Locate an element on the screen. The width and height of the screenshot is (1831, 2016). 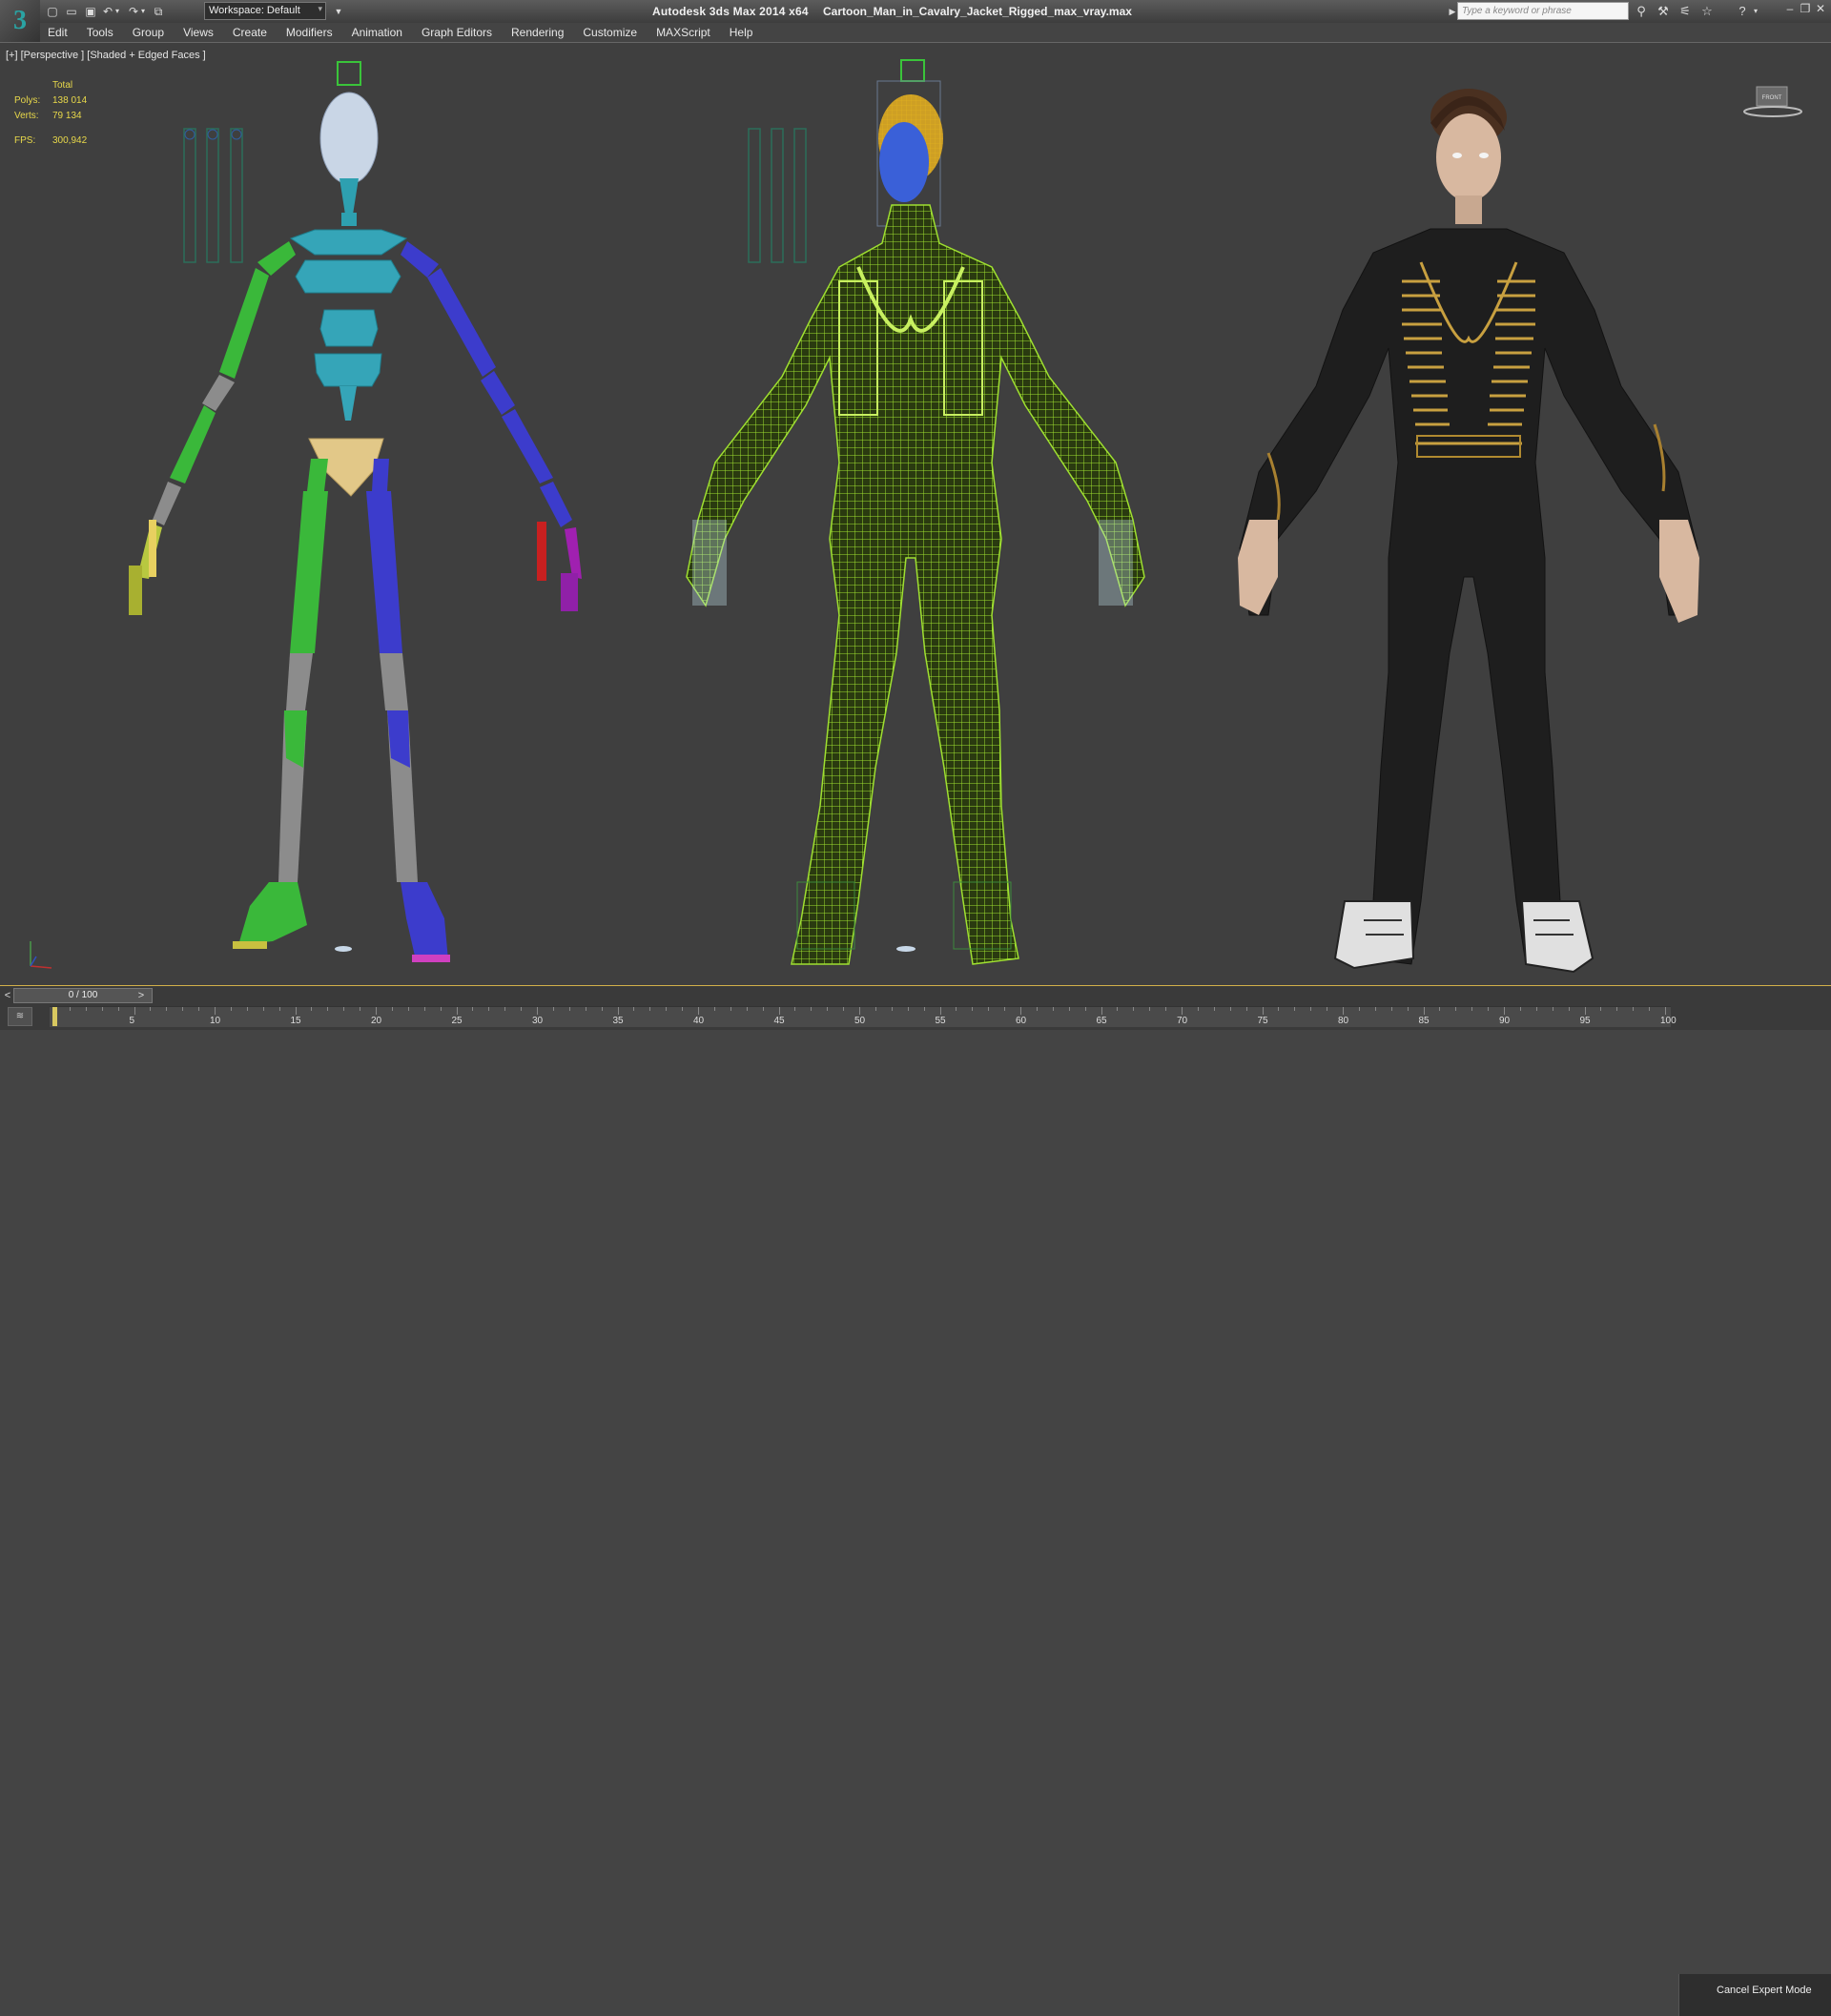
minimize-icon: – is located at coordinates (1790, 8).